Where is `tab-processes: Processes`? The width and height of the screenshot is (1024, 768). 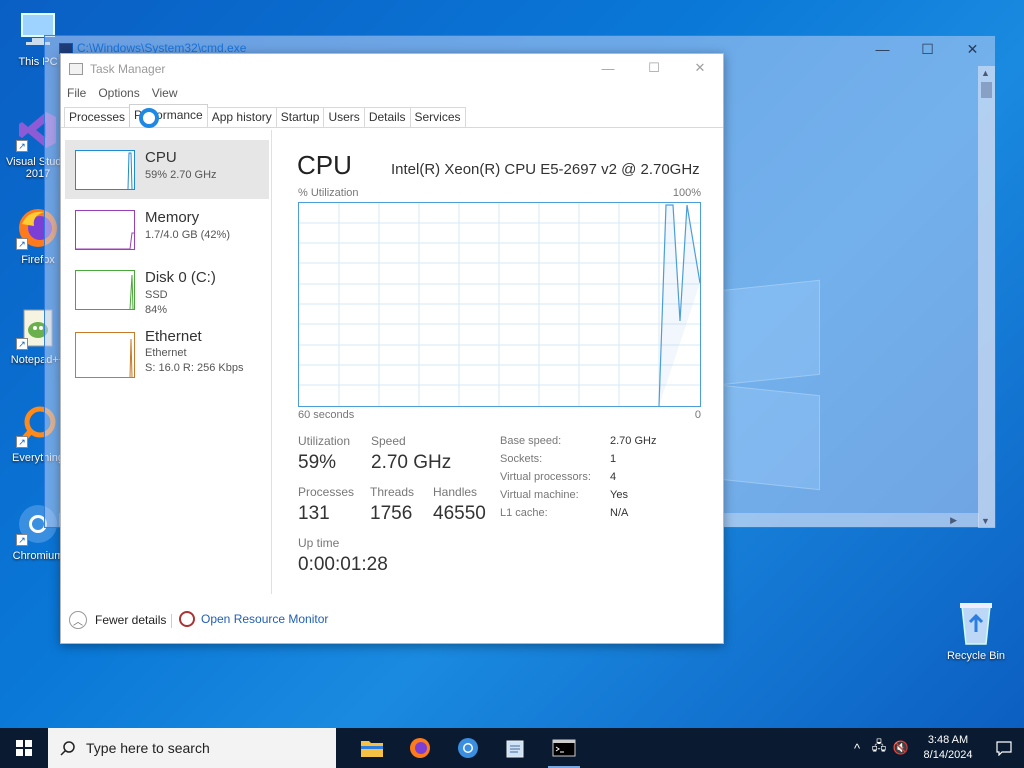
tab-processes: Processes is located at coordinates (97, 117).